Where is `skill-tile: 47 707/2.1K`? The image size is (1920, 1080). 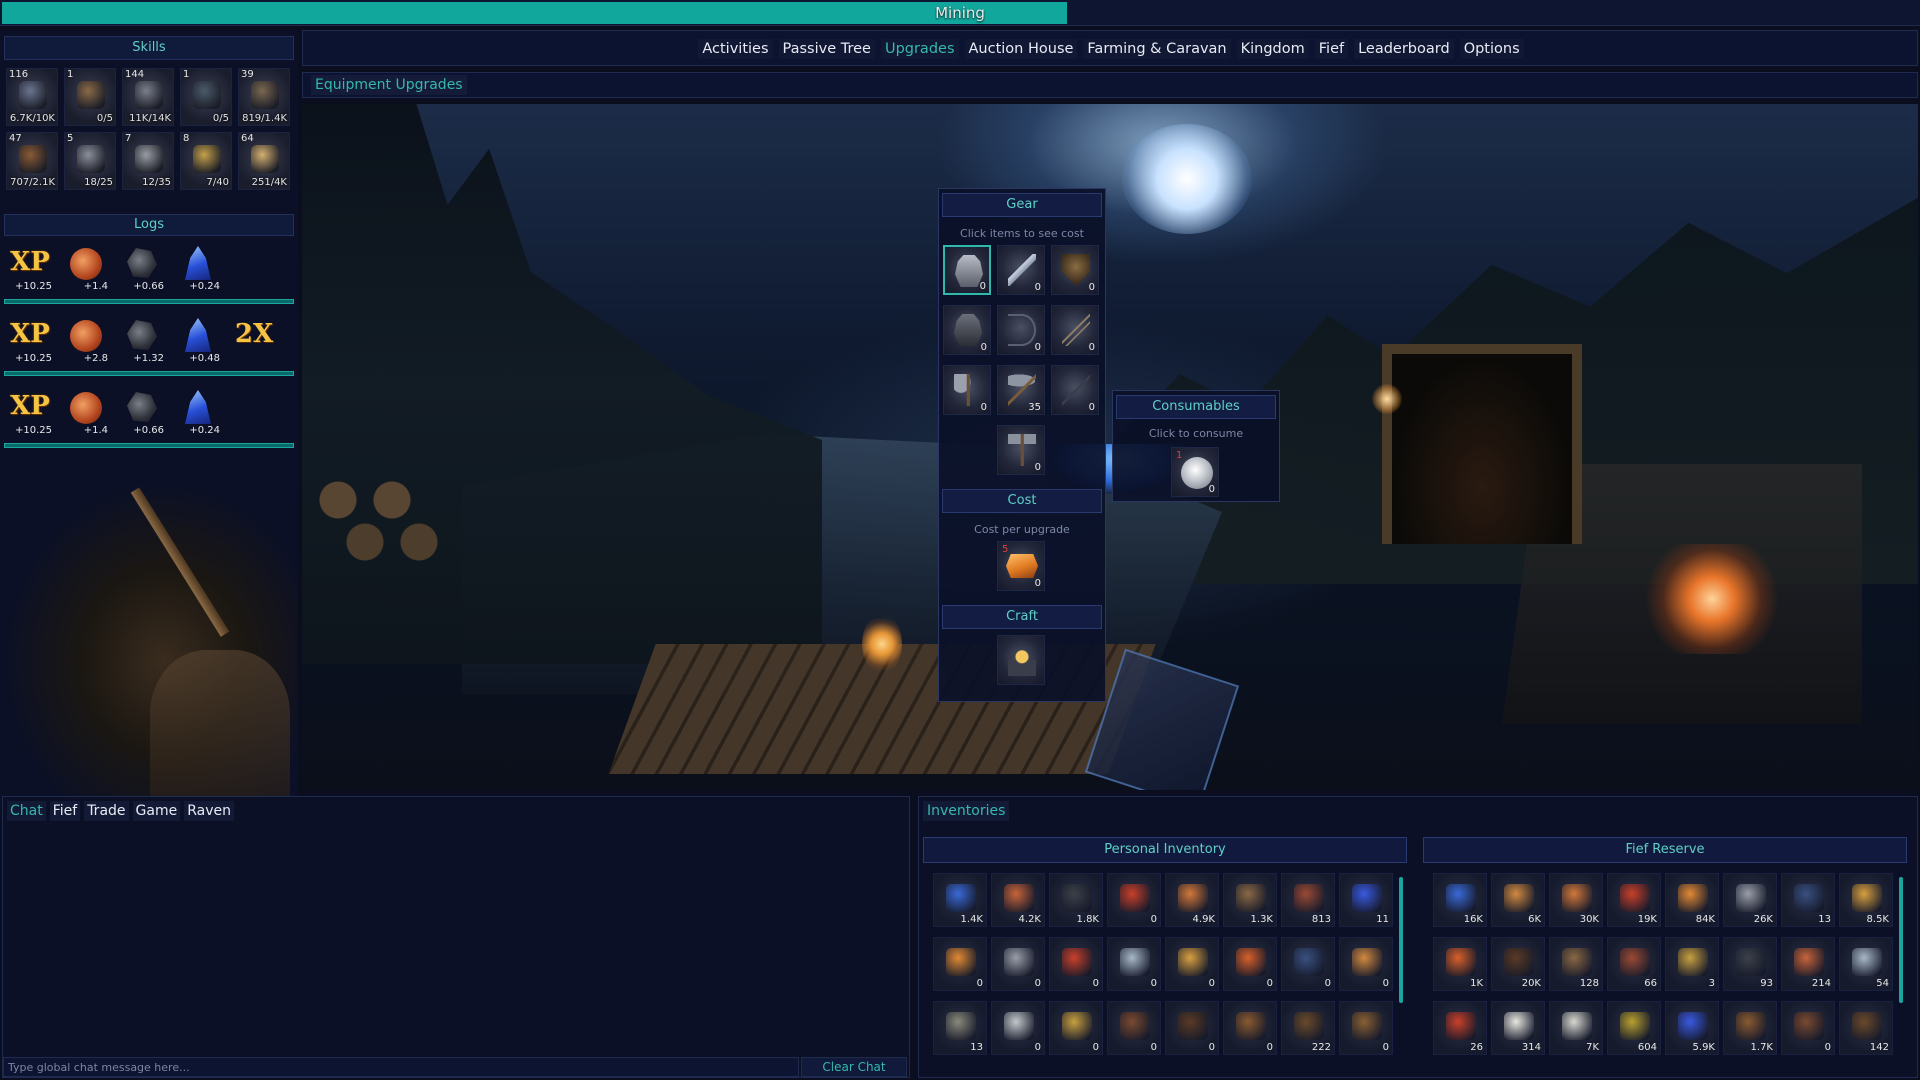 skill-tile: 47 707/2.1K is located at coordinates (32, 161).